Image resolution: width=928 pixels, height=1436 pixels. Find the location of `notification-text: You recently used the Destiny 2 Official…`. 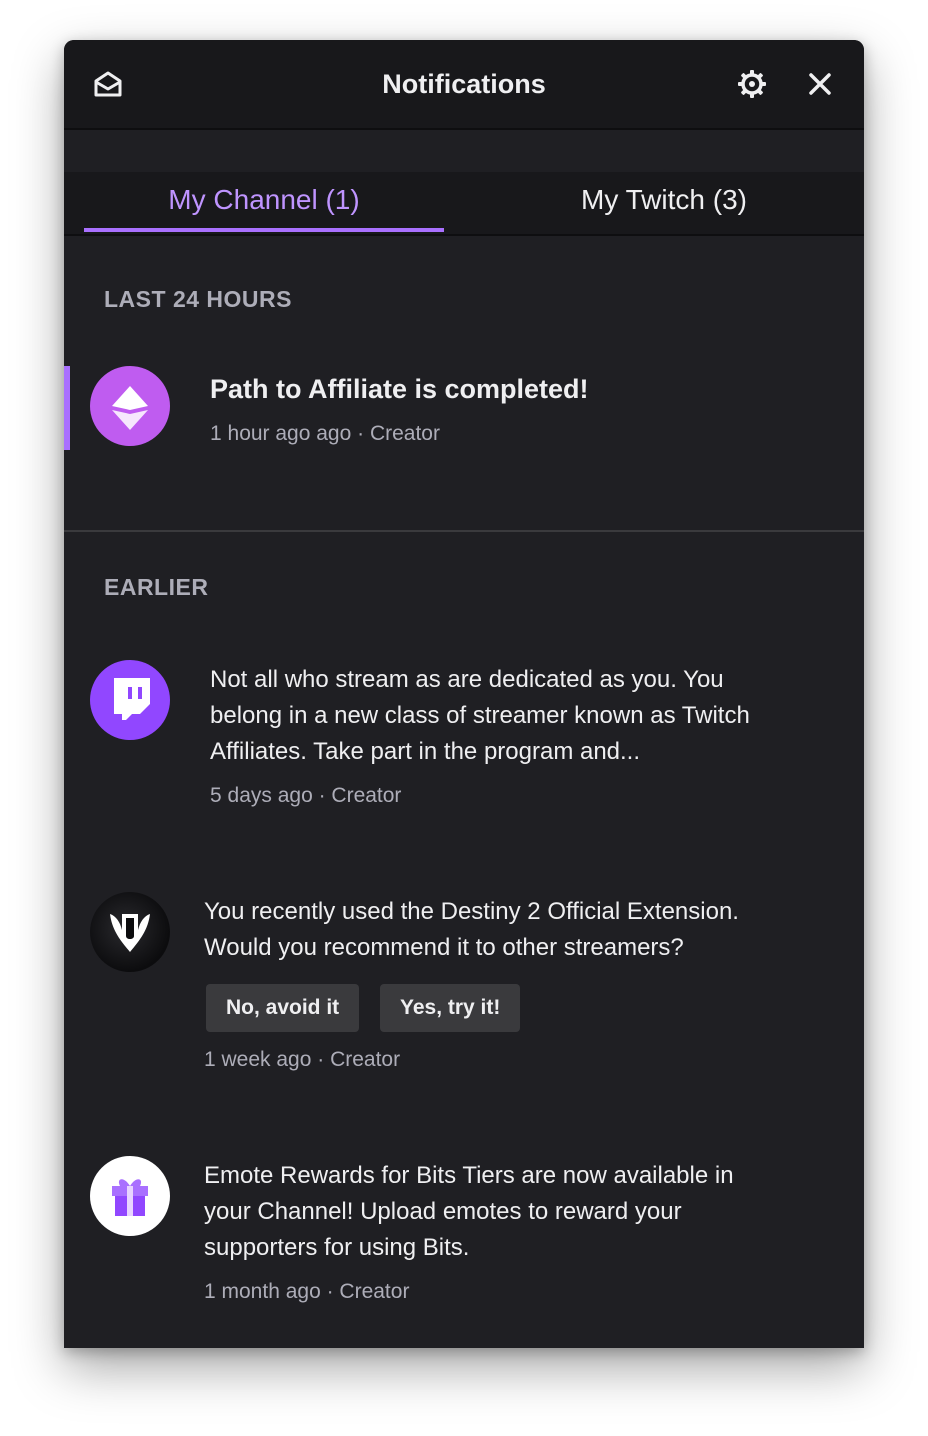

notification-text: You recently used the Destiny 2 Official… is located at coordinates (494, 930).